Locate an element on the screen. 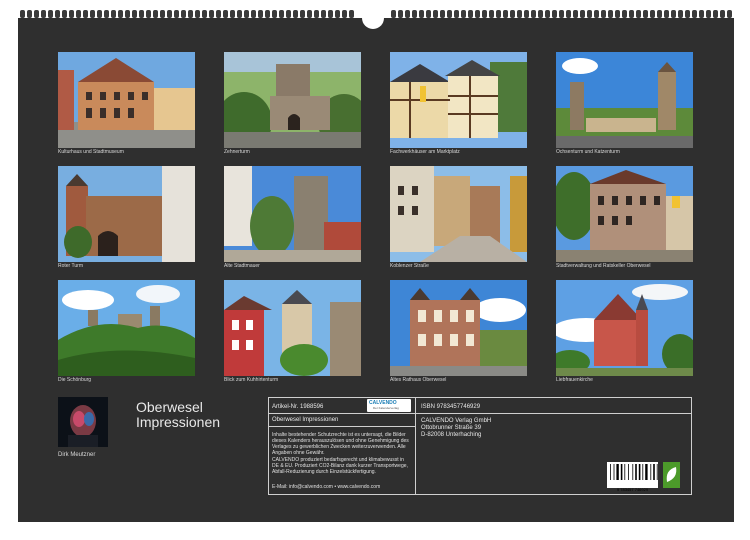 This screenshot has width=750, height=540. photo-caption: Zehnerturm is located at coordinates (237, 152).